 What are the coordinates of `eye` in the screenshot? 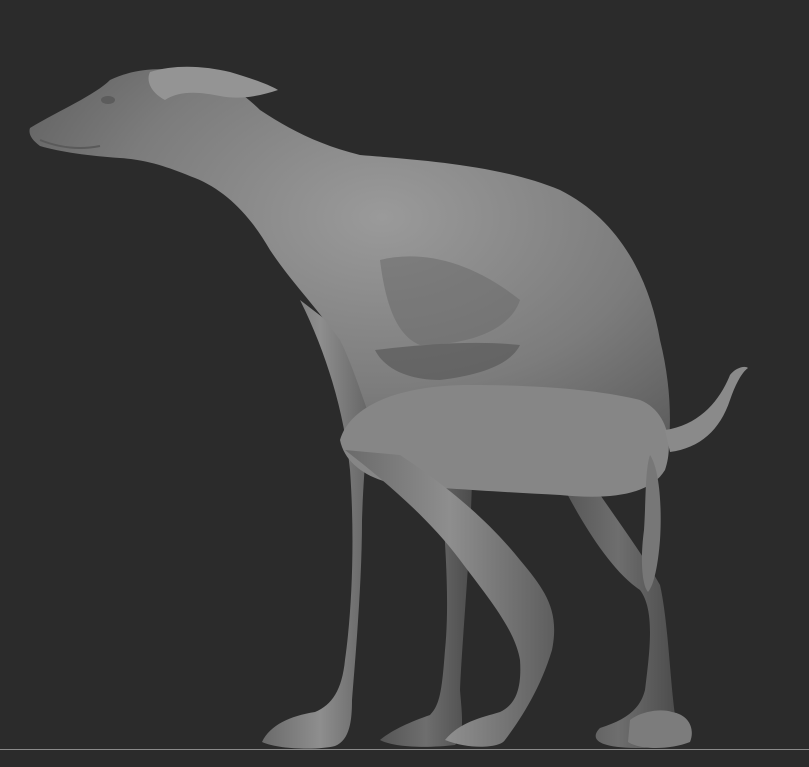 It's located at (108, 100).